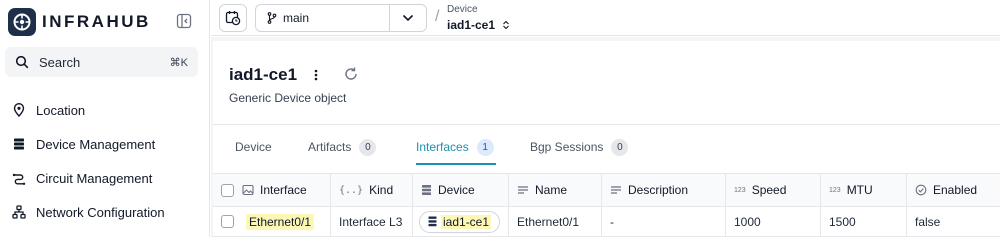  Describe the element at coordinates (96, 21) in the screenshot. I see `logo-text: INFRAHUB` at that location.